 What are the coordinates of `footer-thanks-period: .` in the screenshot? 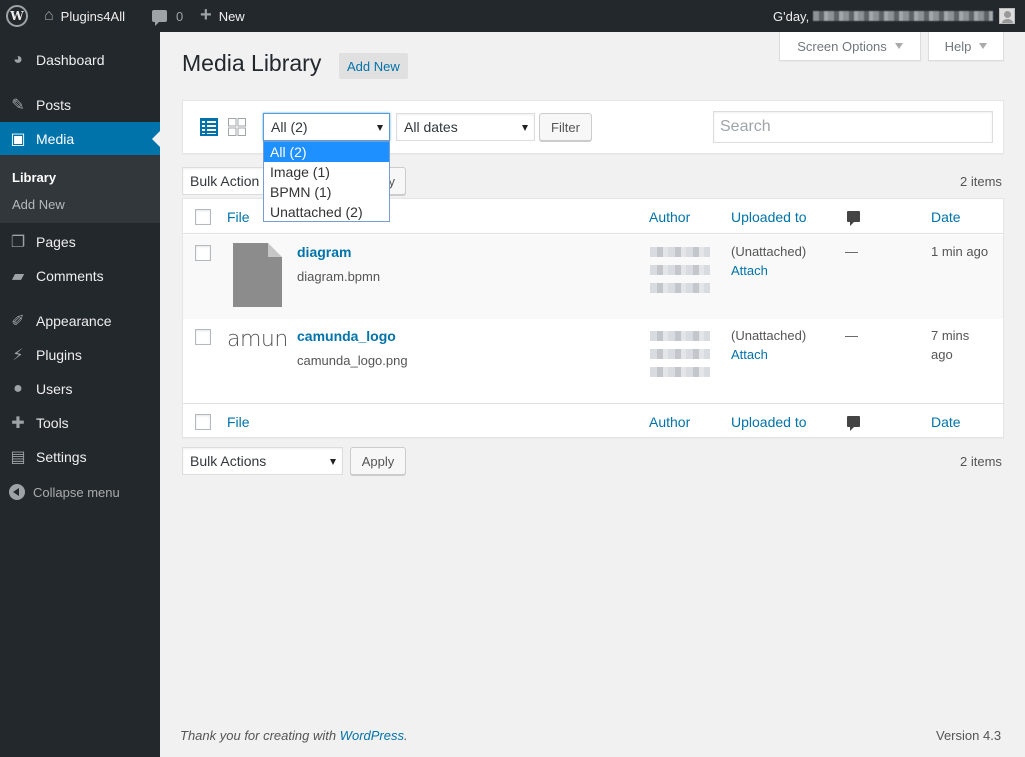 It's located at (406, 735).